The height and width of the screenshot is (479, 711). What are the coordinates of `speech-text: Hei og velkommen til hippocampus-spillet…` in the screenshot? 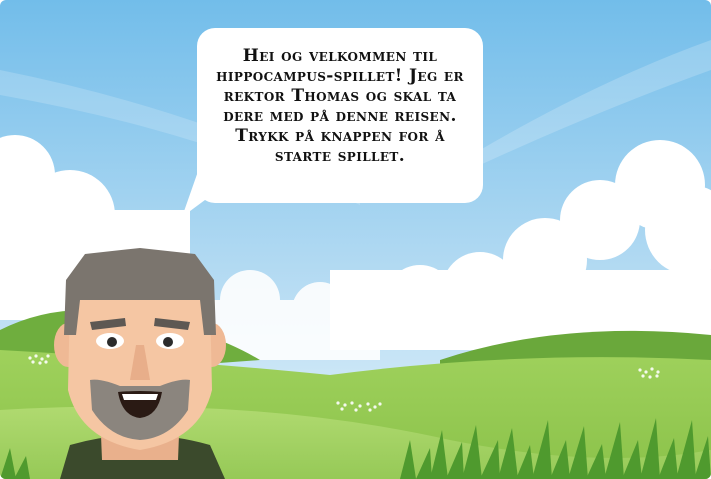 It's located at (340, 106).